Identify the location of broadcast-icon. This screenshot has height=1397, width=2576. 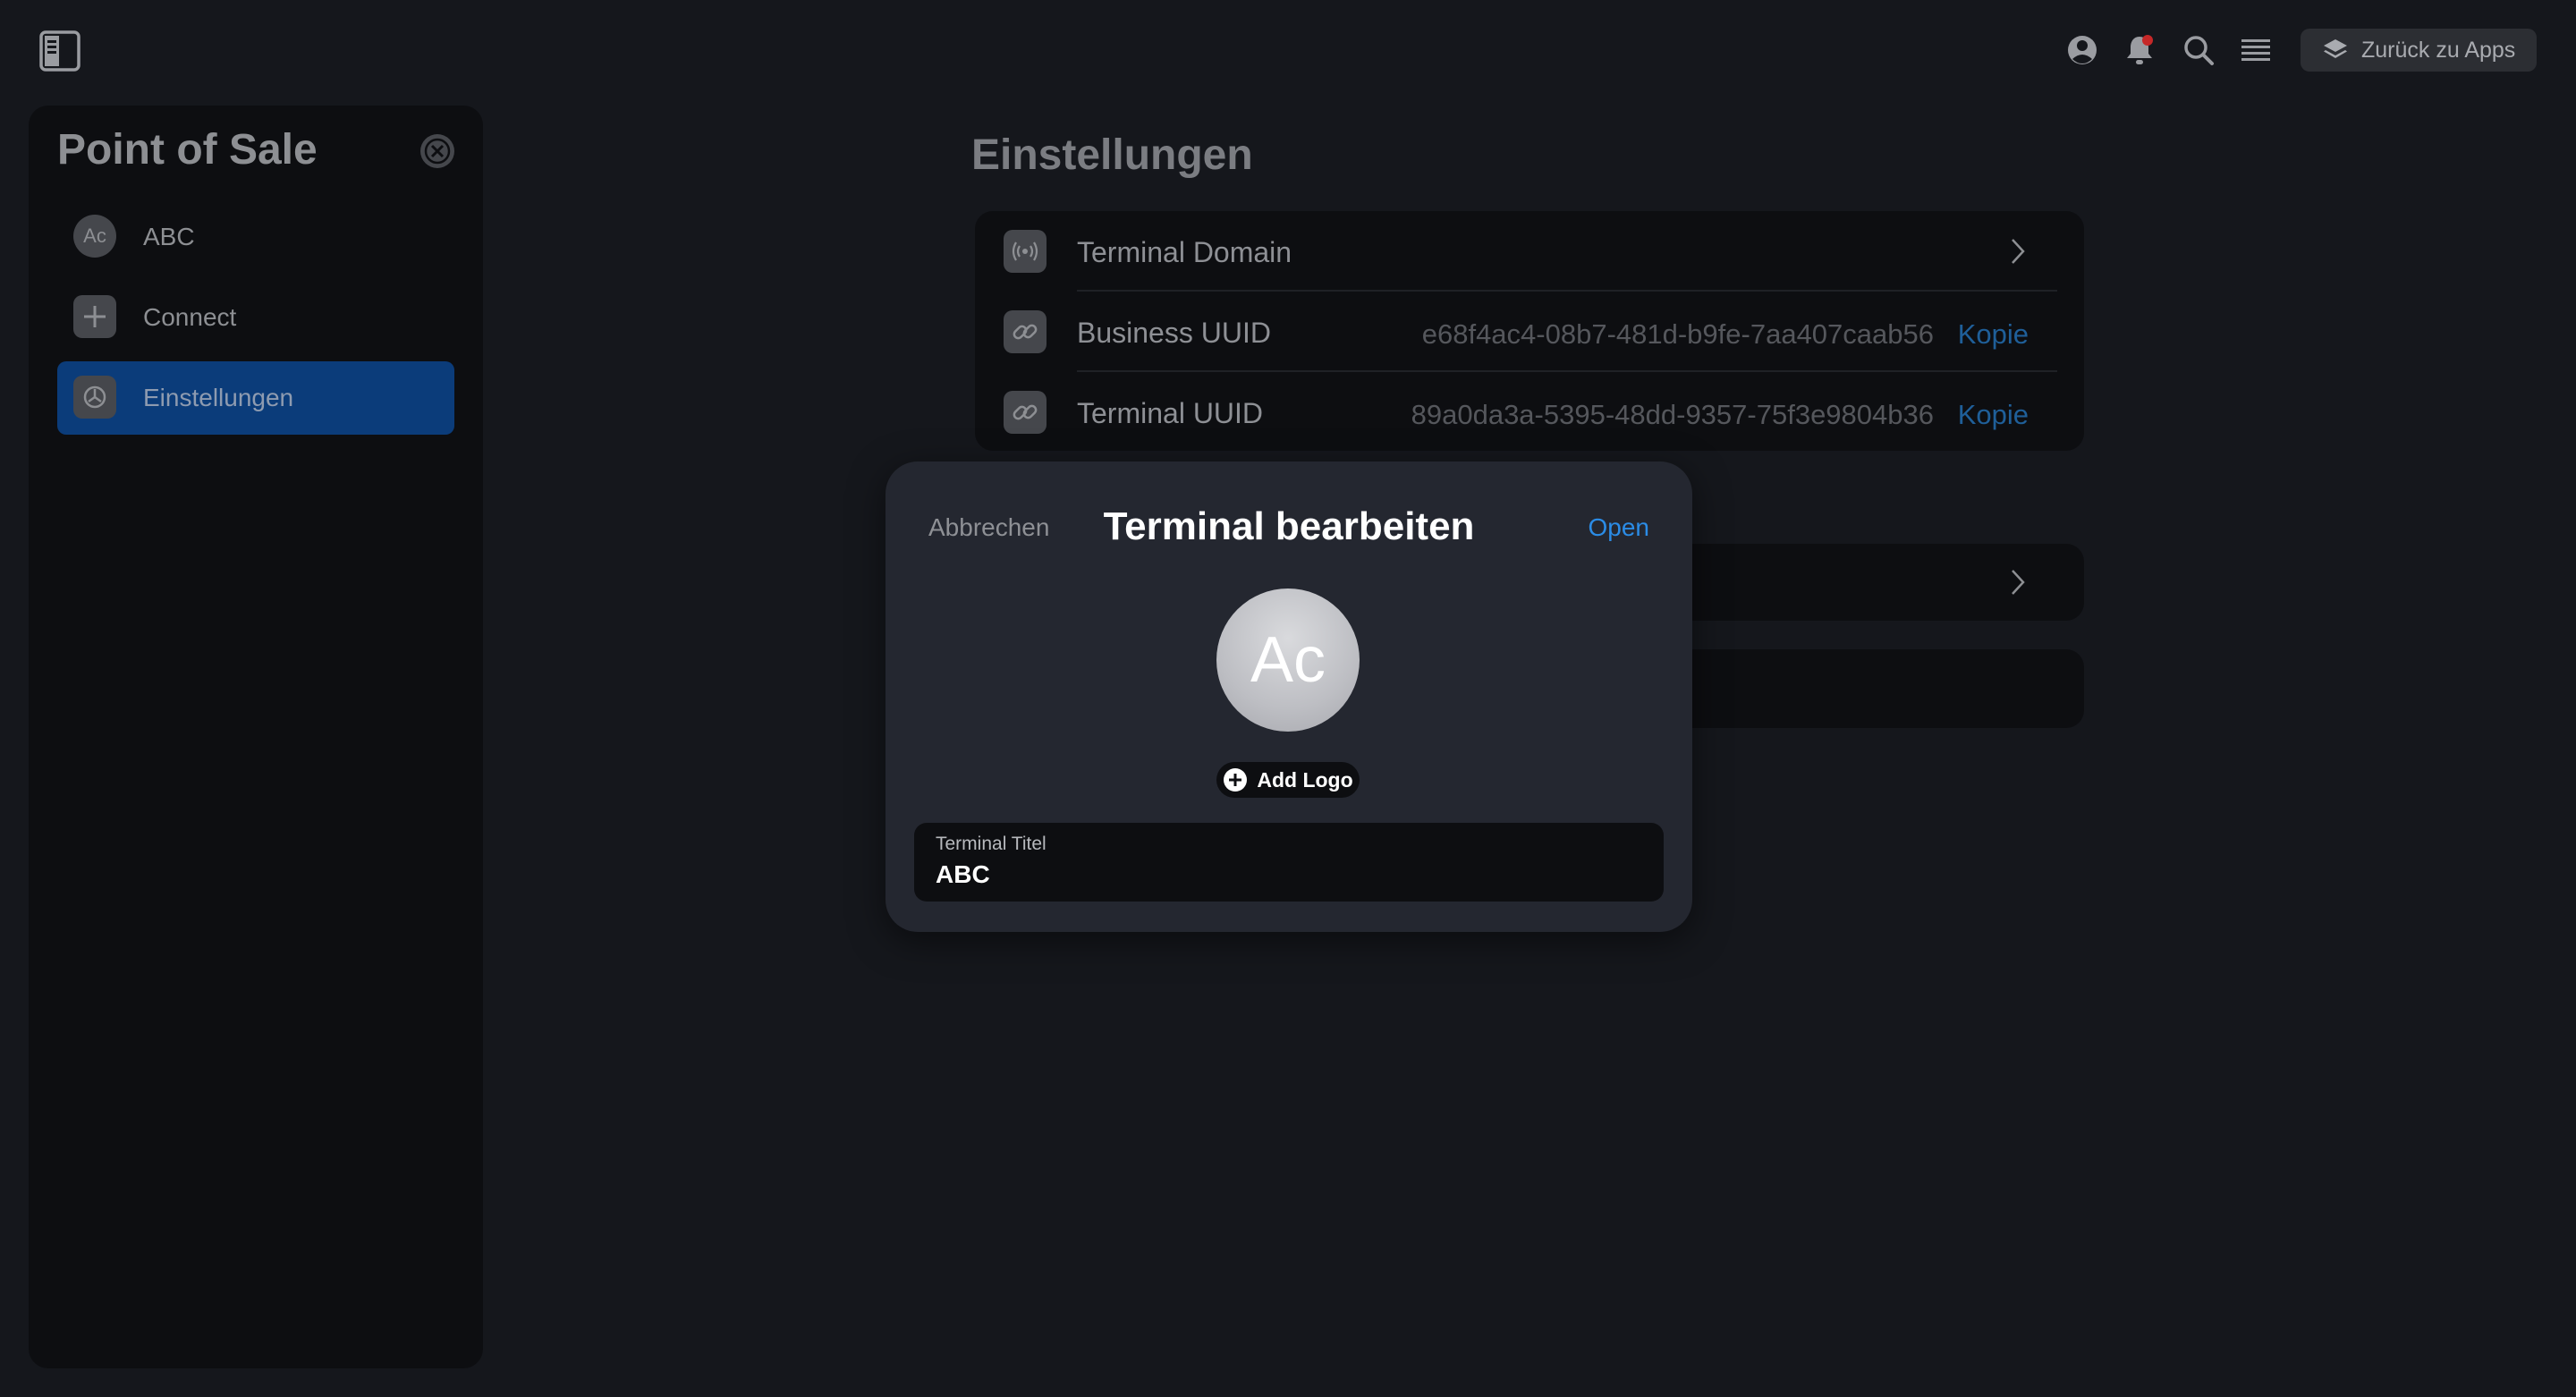
(1025, 252).